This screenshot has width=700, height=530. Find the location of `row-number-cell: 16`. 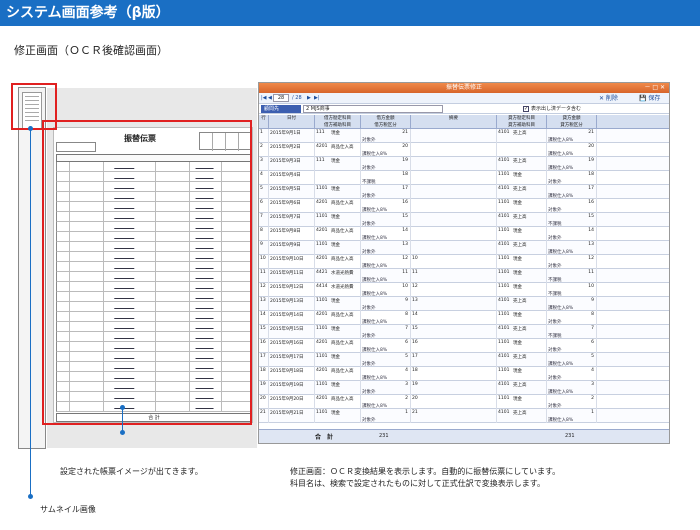

row-number-cell: 16 is located at coordinates (264, 346).